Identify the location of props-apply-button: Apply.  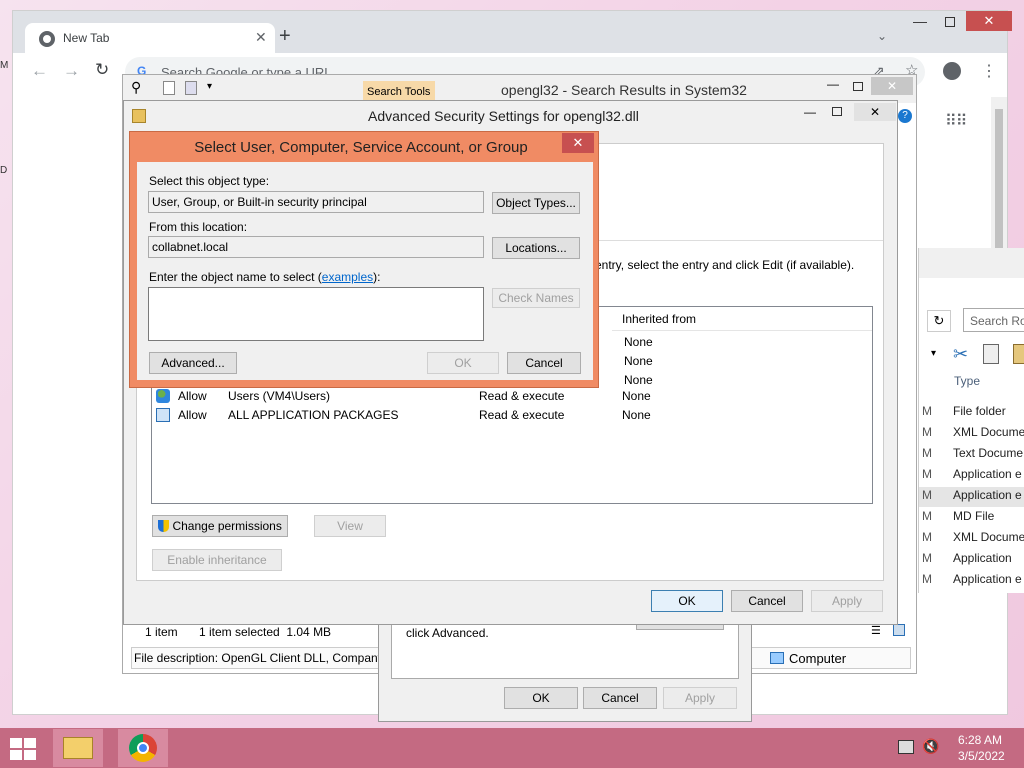
(700, 698).